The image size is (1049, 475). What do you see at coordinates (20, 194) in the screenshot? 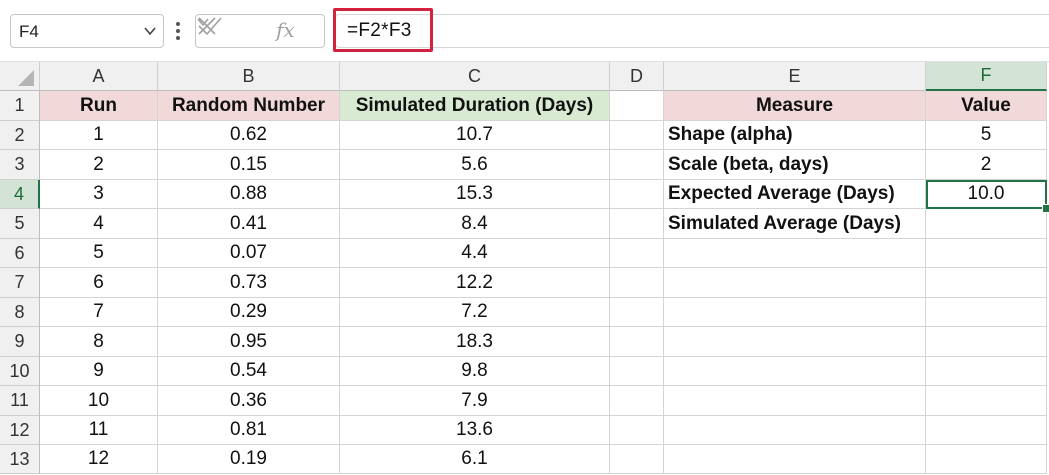
I see `row-header-4: 4` at bounding box center [20, 194].